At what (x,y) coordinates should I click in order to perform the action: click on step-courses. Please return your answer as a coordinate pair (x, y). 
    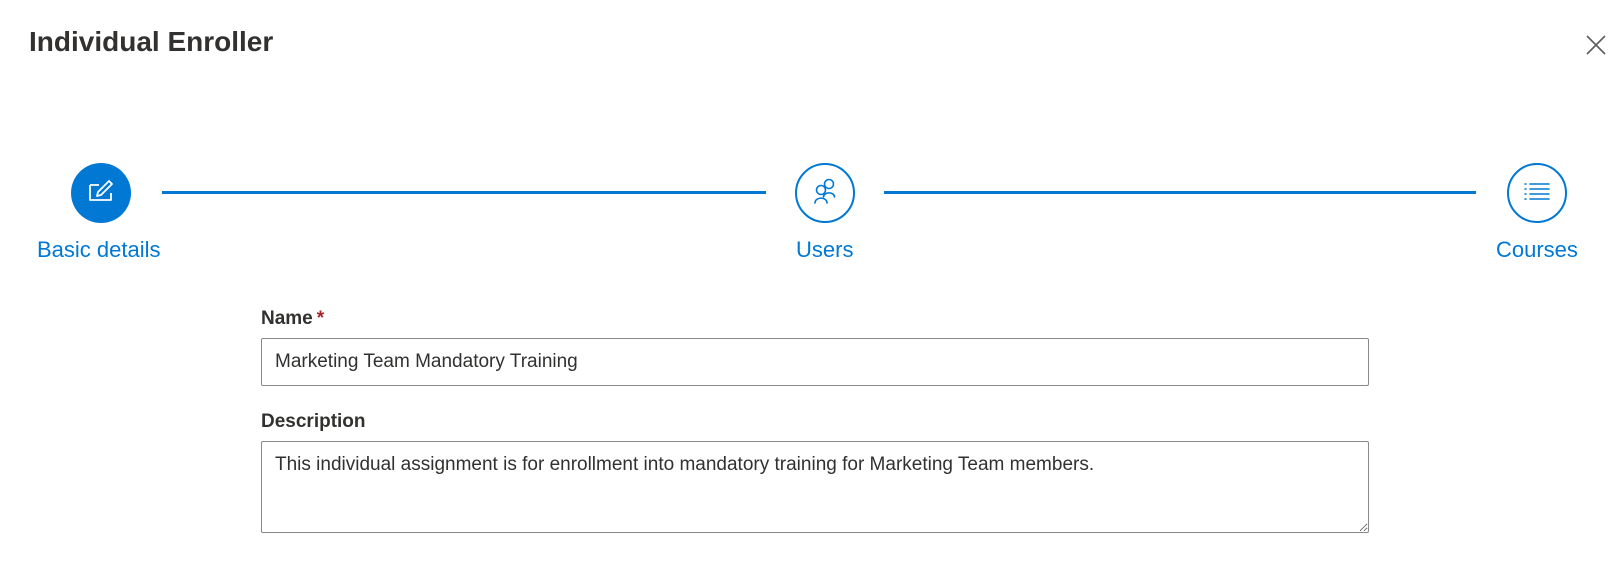
    Looking at the image, I should click on (1537, 193).